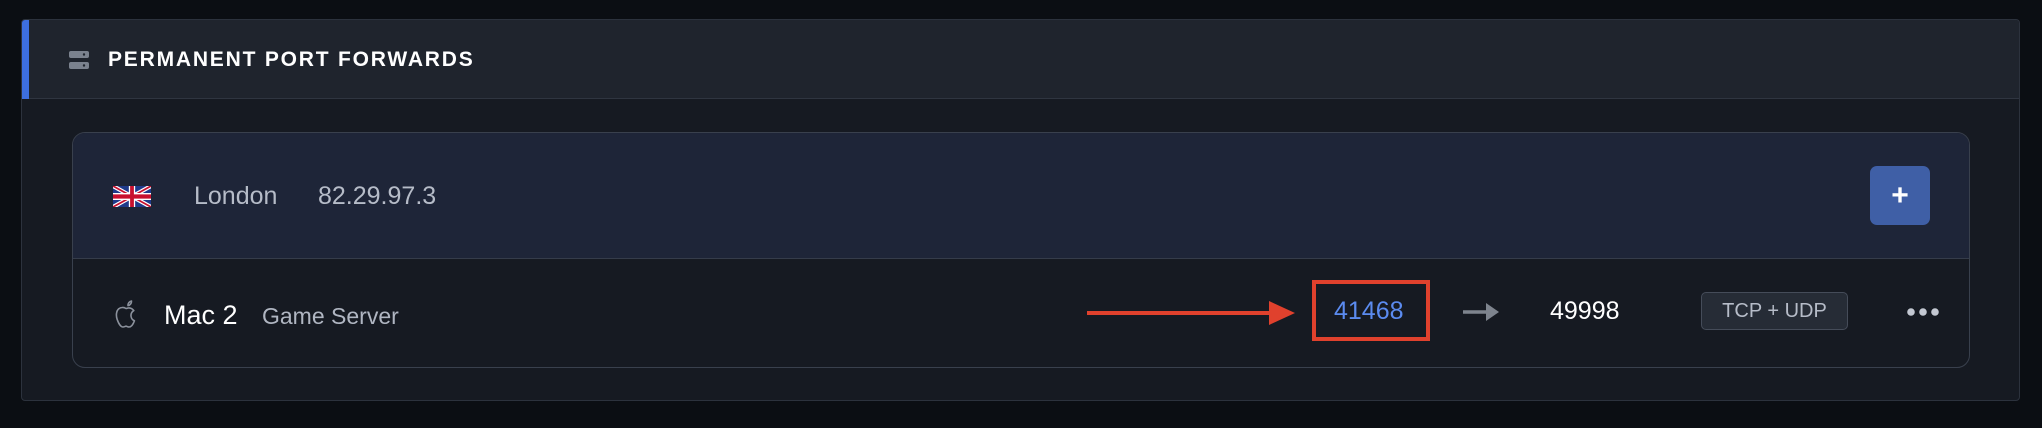 Image resolution: width=2042 pixels, height=428 pixels. Describe the element at coordinates (132, 196) in the screenshot. I see `uk-flag-icon` at that location.